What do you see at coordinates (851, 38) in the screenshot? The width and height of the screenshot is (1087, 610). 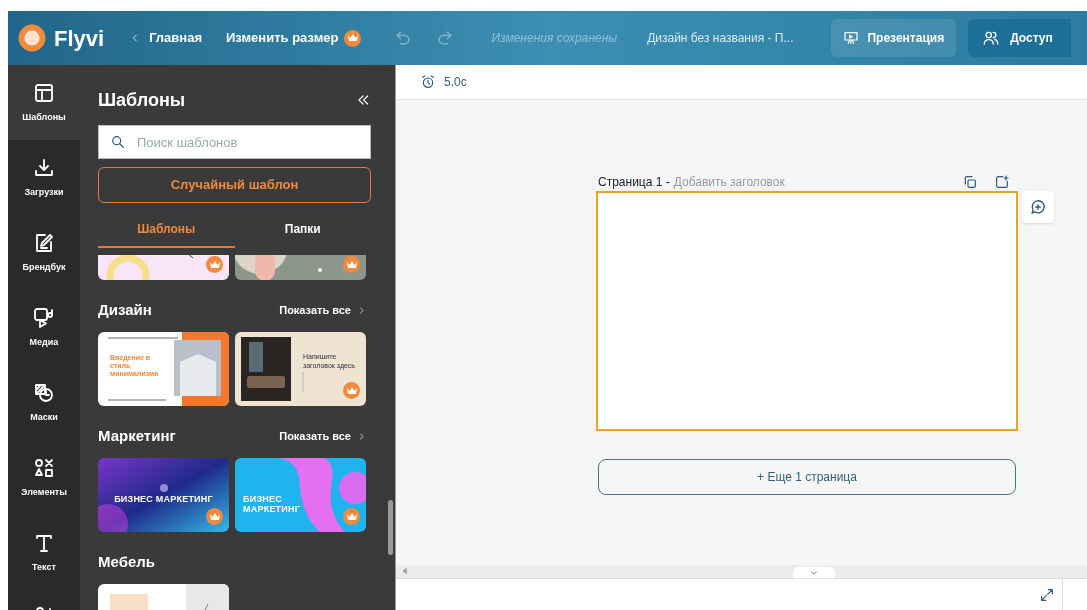 I see `presentation-icon` at bounding box center [851, 38].